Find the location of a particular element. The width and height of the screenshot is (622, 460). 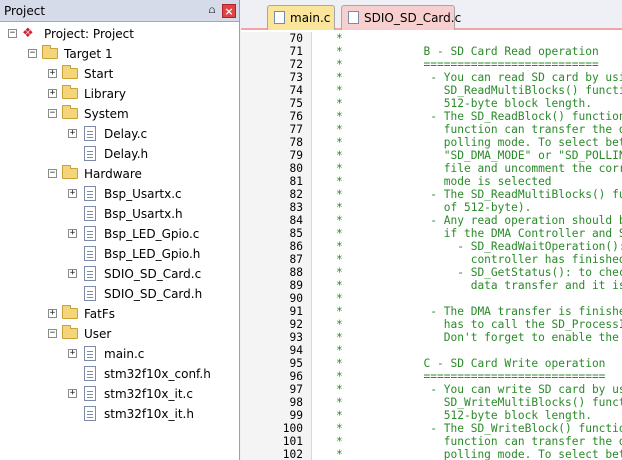

line-number: 100 is located at coordinates (292, 428).